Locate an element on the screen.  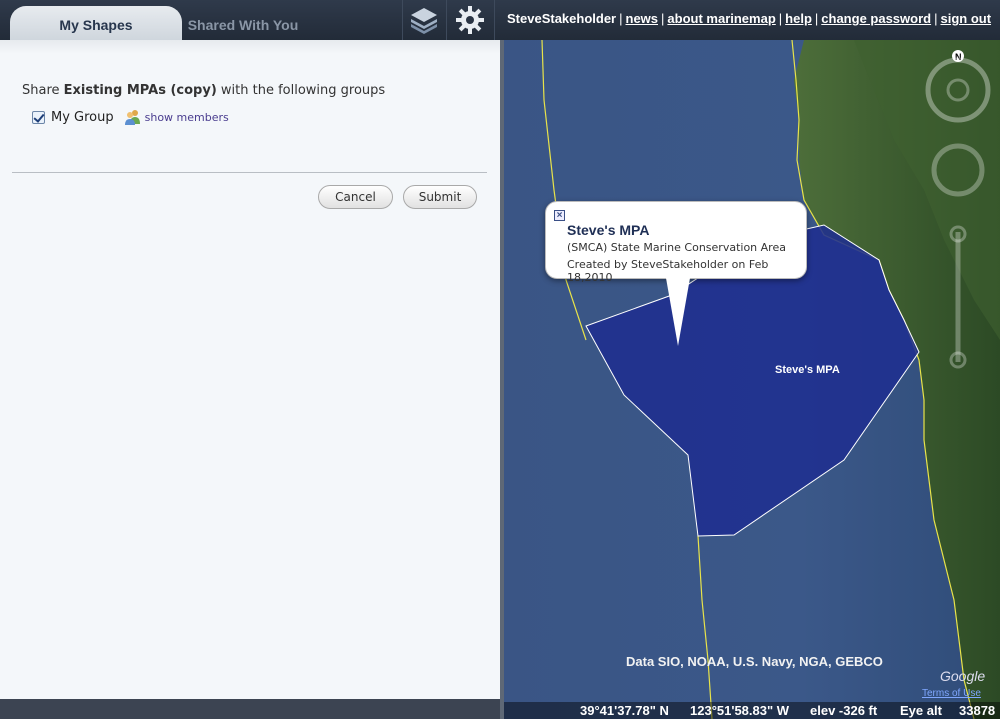
longitude-readout: 123°51'58.83" W is located at coordinates (740, 710).